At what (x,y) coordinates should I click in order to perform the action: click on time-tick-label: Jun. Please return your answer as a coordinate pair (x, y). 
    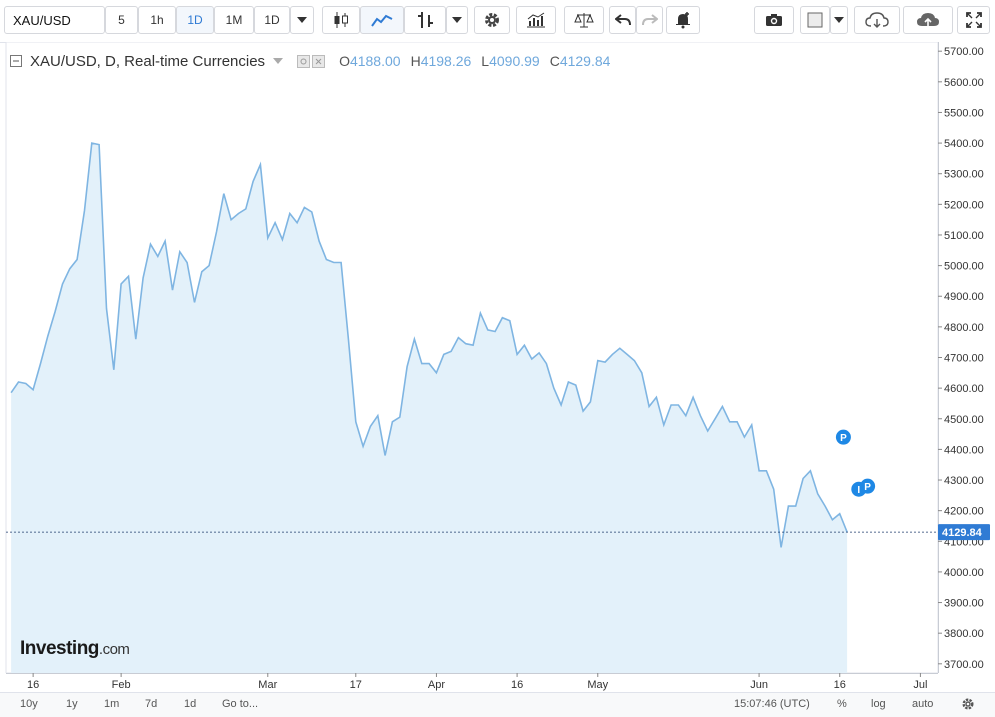
    Looking at the image, I should click on (759, 685).